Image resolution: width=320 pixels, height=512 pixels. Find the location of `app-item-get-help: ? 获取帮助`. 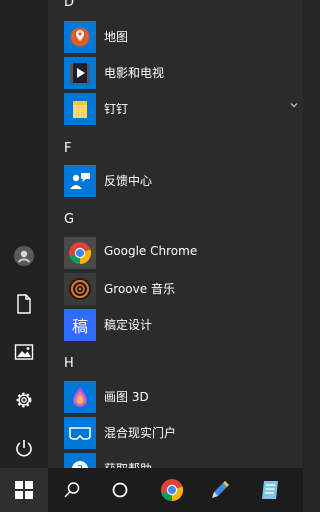

app-item-get-help: ? 获取帮助 is located at coordinates (183, 460).